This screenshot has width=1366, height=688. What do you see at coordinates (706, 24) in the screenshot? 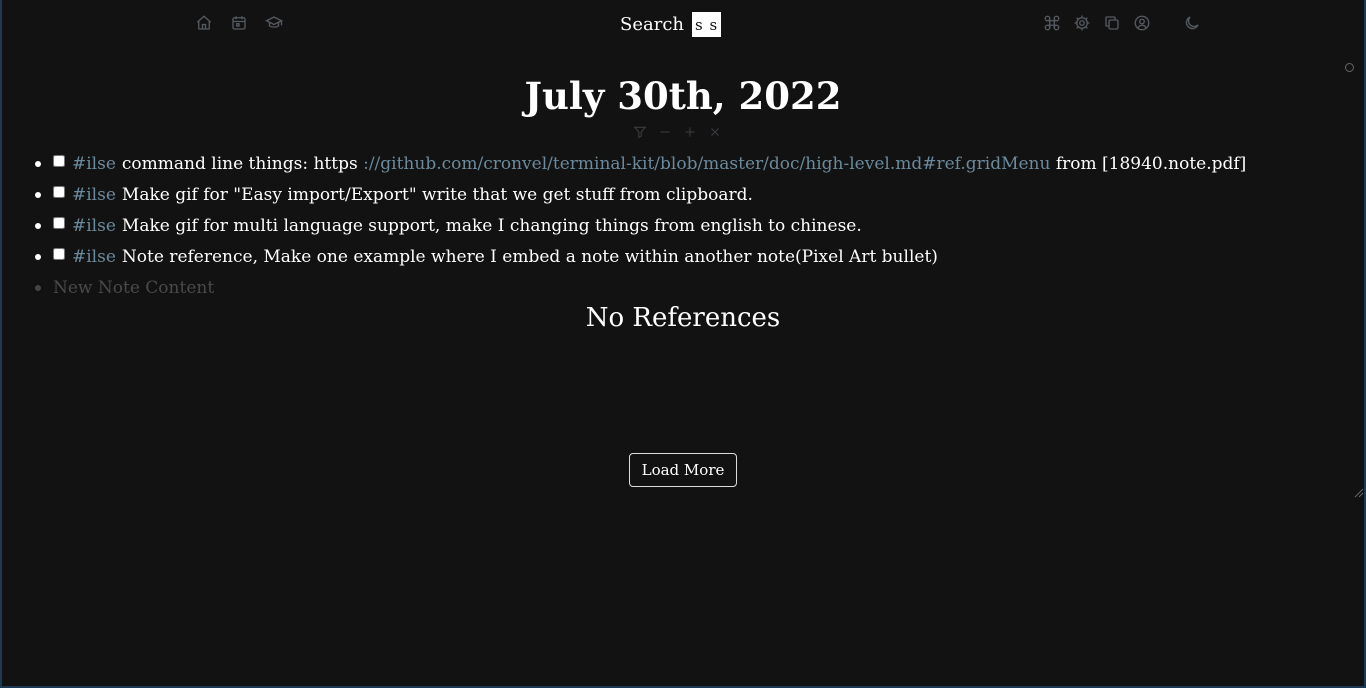
I see `search-input` at bounding box center [706, 24].